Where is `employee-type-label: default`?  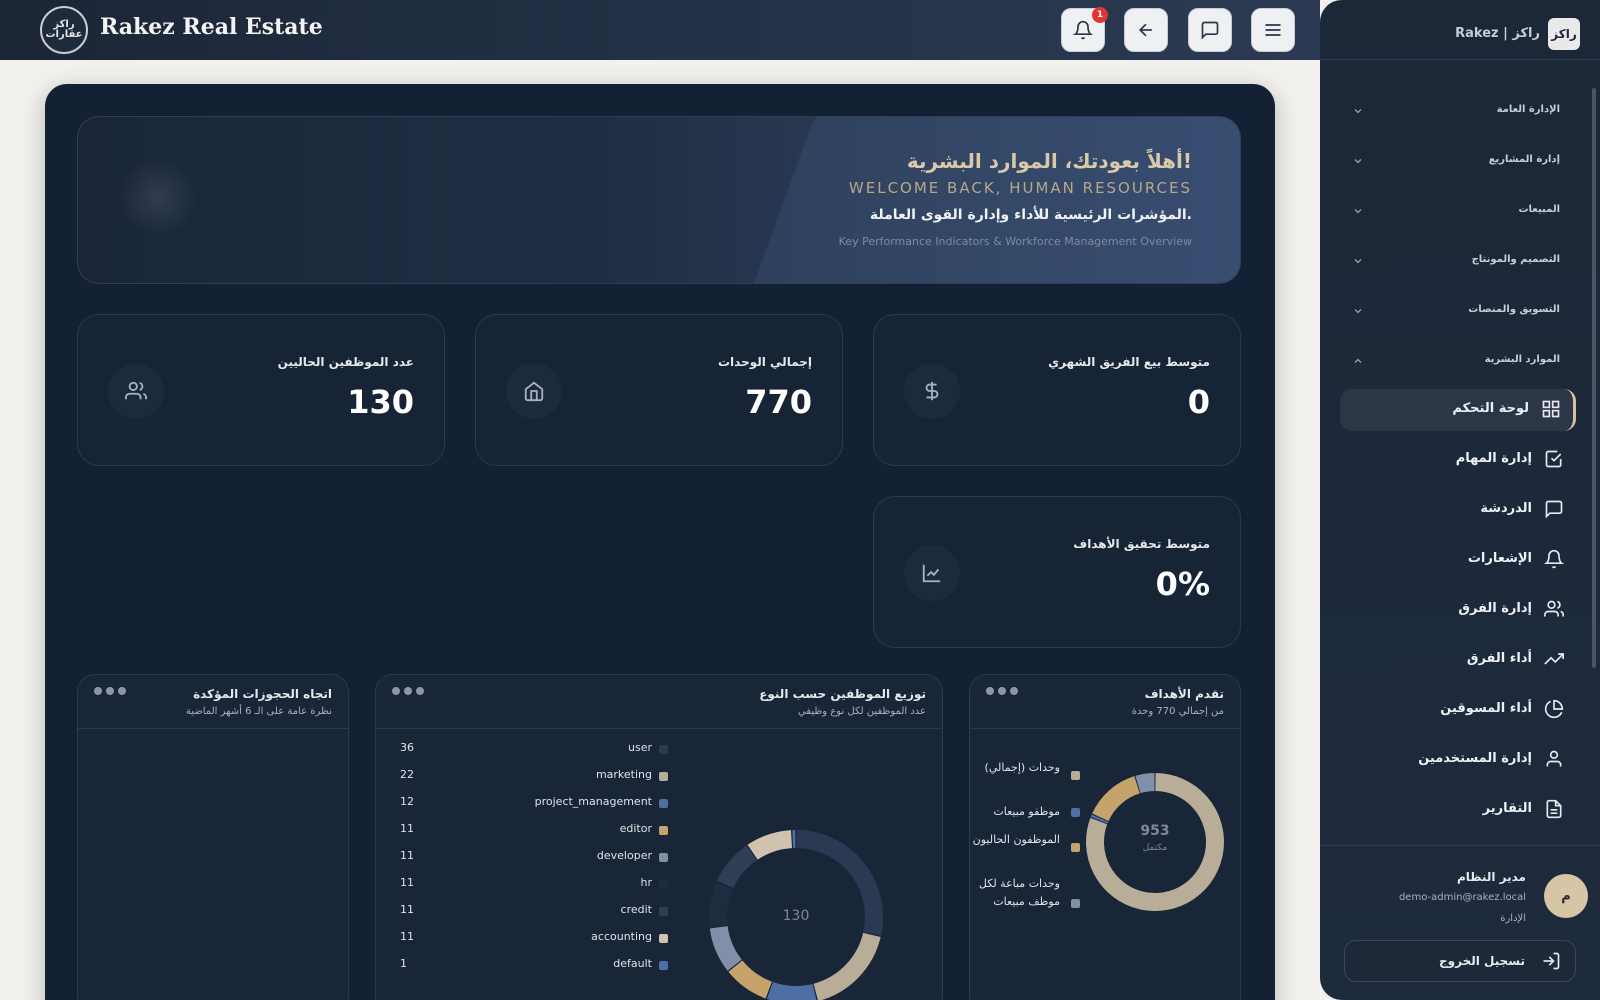 employee-type-label: default is located at coordinates (632, 963).